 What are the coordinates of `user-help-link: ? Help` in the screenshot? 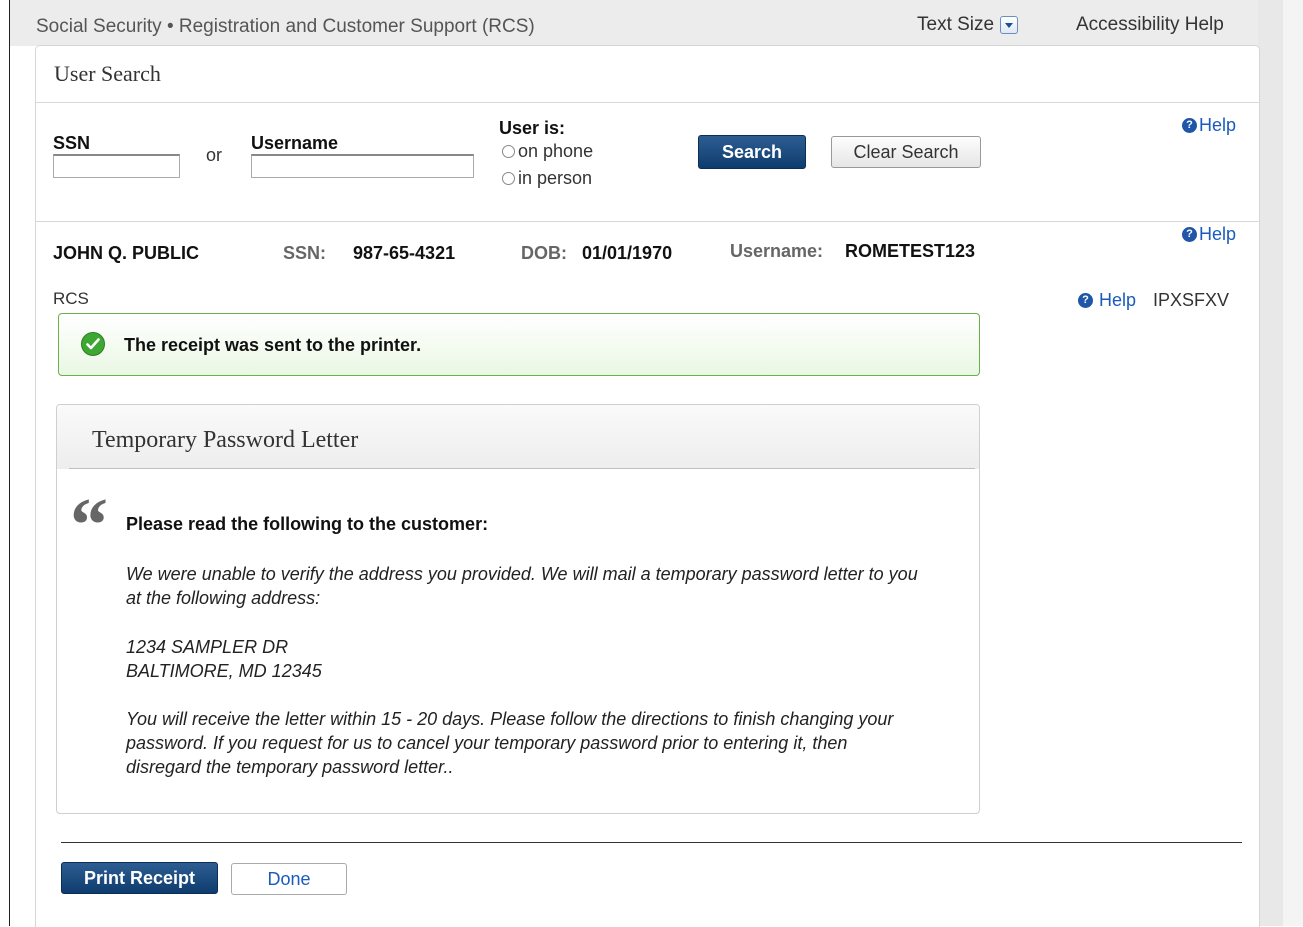 It's located at (1209, 234).